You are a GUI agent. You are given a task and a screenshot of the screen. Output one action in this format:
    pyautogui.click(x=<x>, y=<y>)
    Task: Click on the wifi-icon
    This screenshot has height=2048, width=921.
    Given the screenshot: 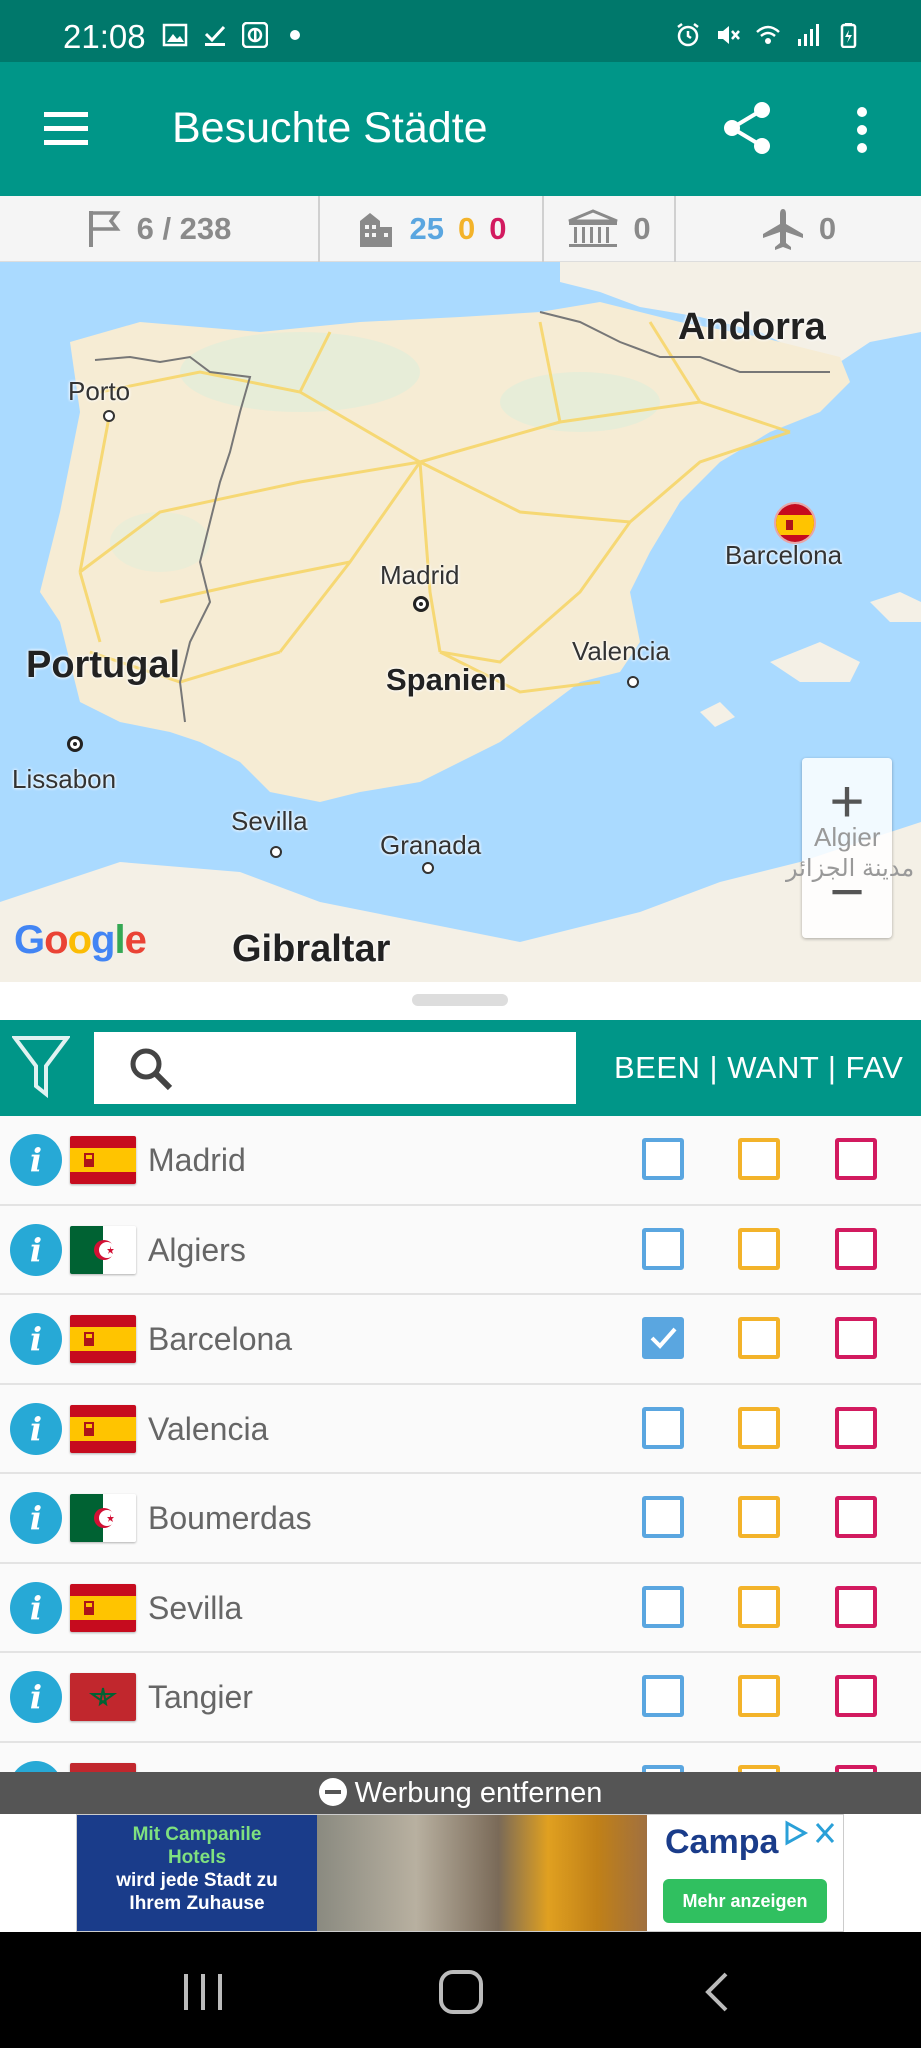 What is the action you would take?
    pyautogui.click(x=768, y=34)
    